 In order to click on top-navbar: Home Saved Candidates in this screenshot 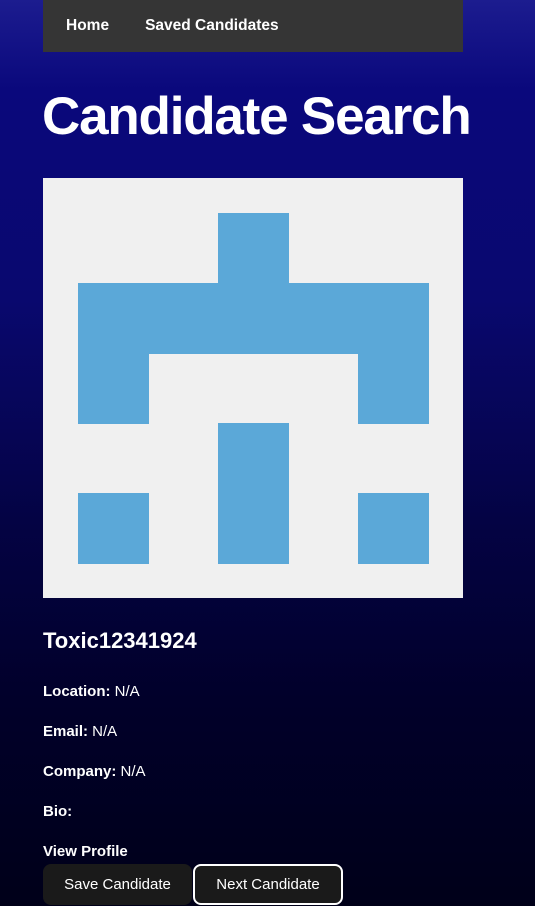, I will do `click(253, 26)`.